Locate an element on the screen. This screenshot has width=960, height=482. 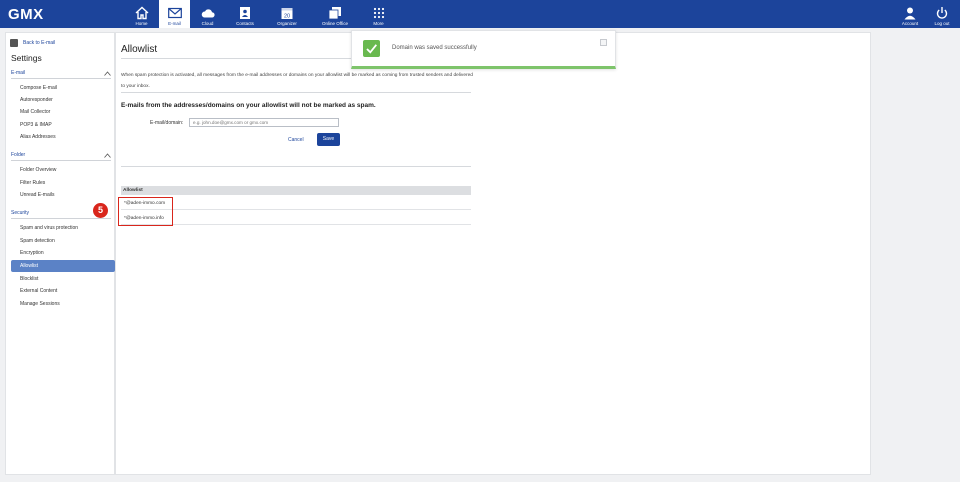
back-arrow-icon is located at coordinates (14, 43).